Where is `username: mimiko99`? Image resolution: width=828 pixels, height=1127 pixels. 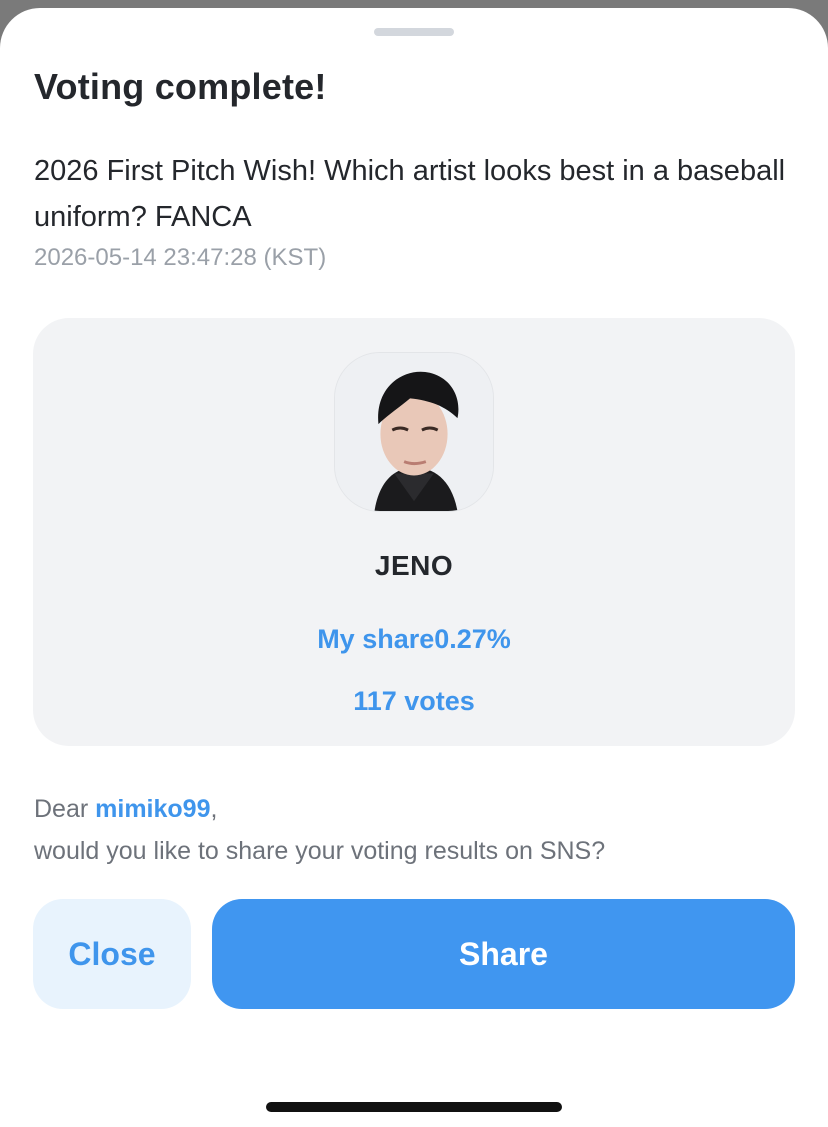
username: mimiko99 is located at coordinates (153, 809).